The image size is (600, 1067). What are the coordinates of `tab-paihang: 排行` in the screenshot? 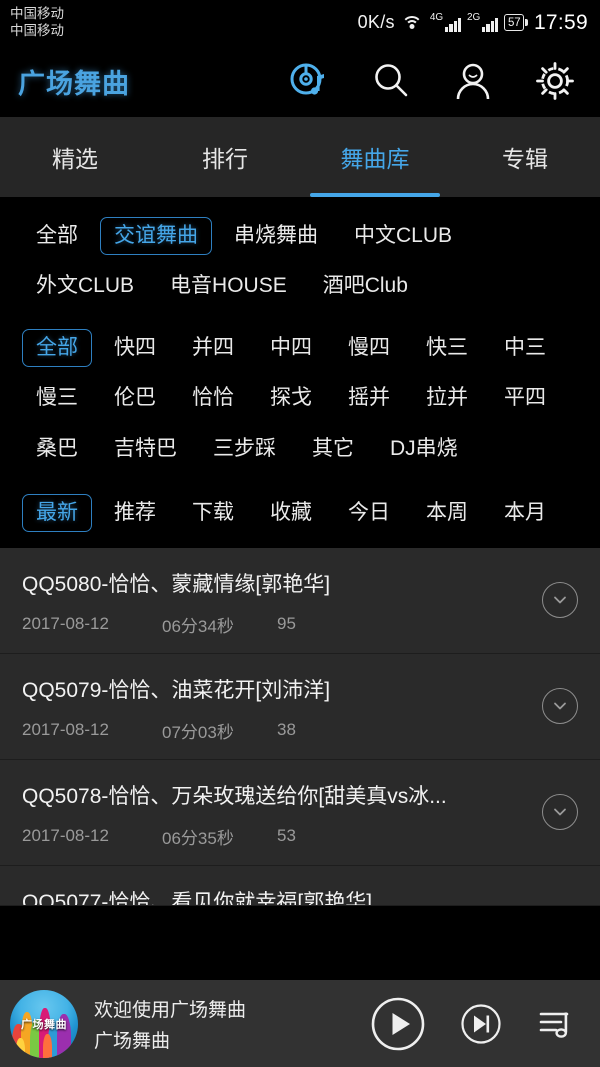 It's located at (225, 157).